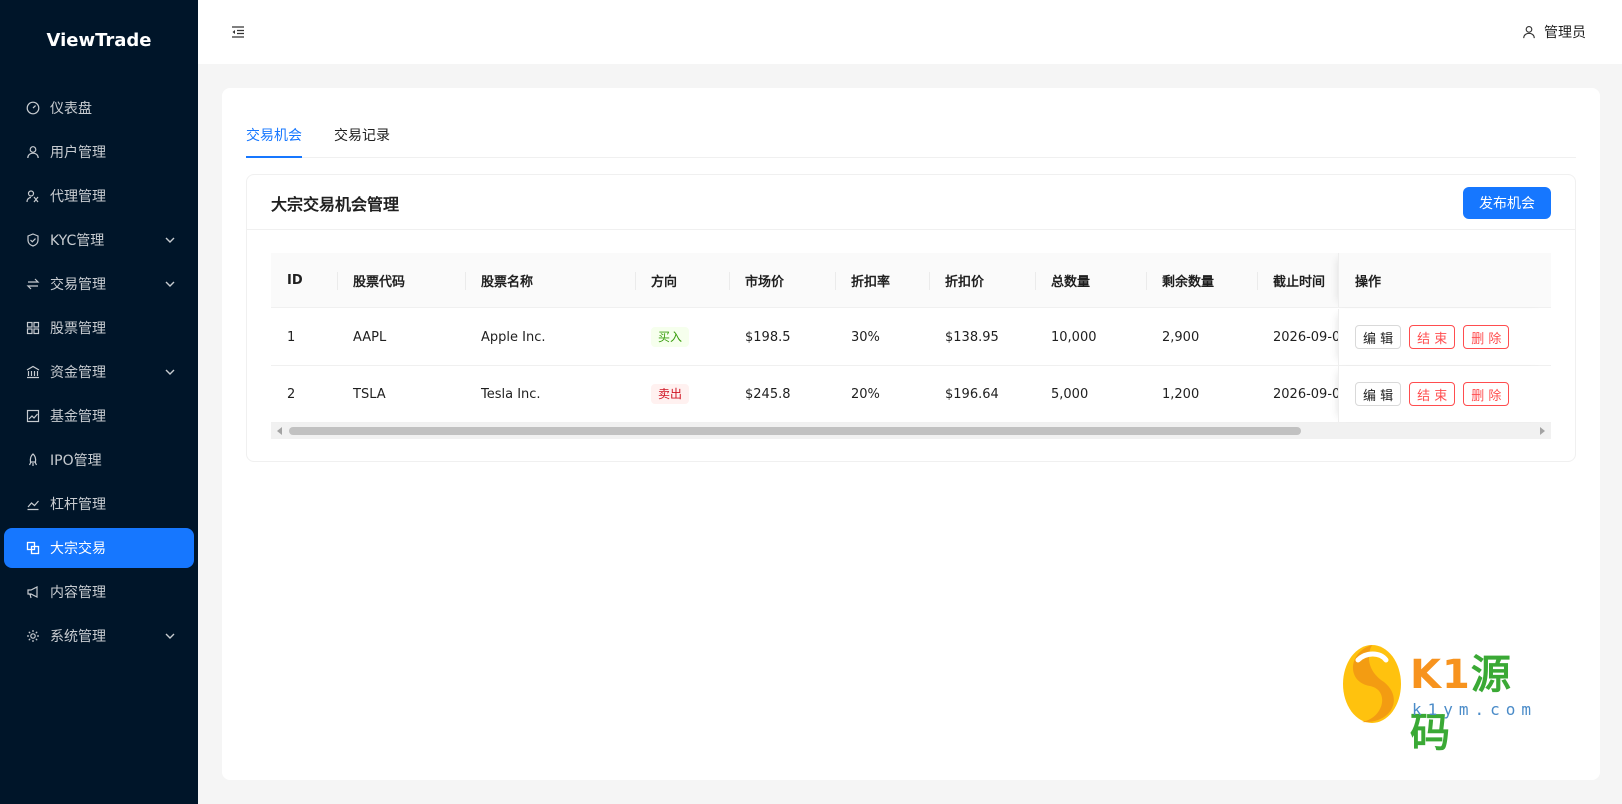 Image resolution: width=1622 pixels, height=804 pixels. Describe the element at coordinates (1444, 280) in the screenshot. I see `column-header-actions-wrap: 操作` at that location.